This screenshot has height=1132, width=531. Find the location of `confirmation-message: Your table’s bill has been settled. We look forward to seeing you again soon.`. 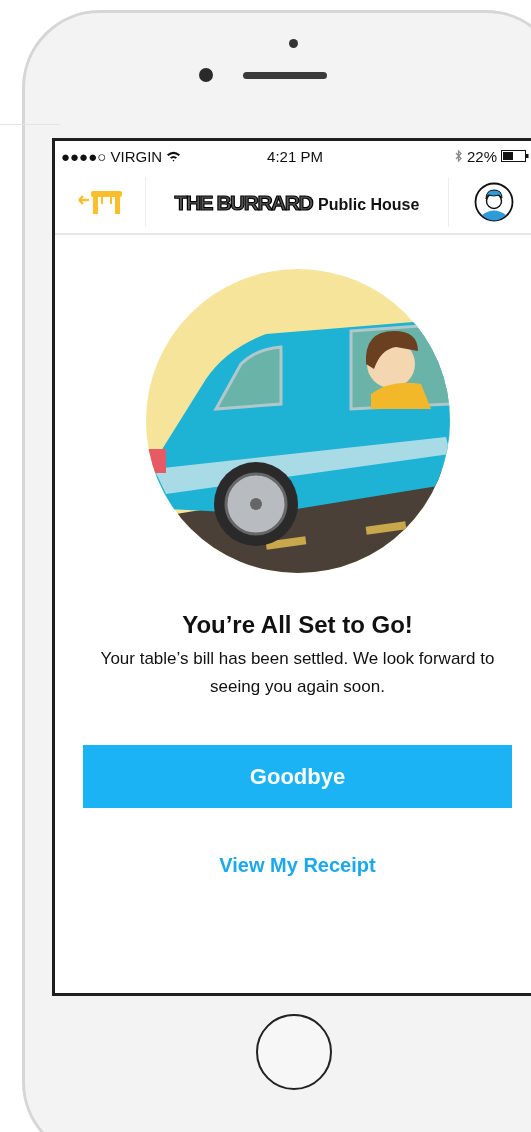

confirmation-message: Your table’s bill has been settled. We look forward to seeing you again soon. is located at coordinates (297, 673).